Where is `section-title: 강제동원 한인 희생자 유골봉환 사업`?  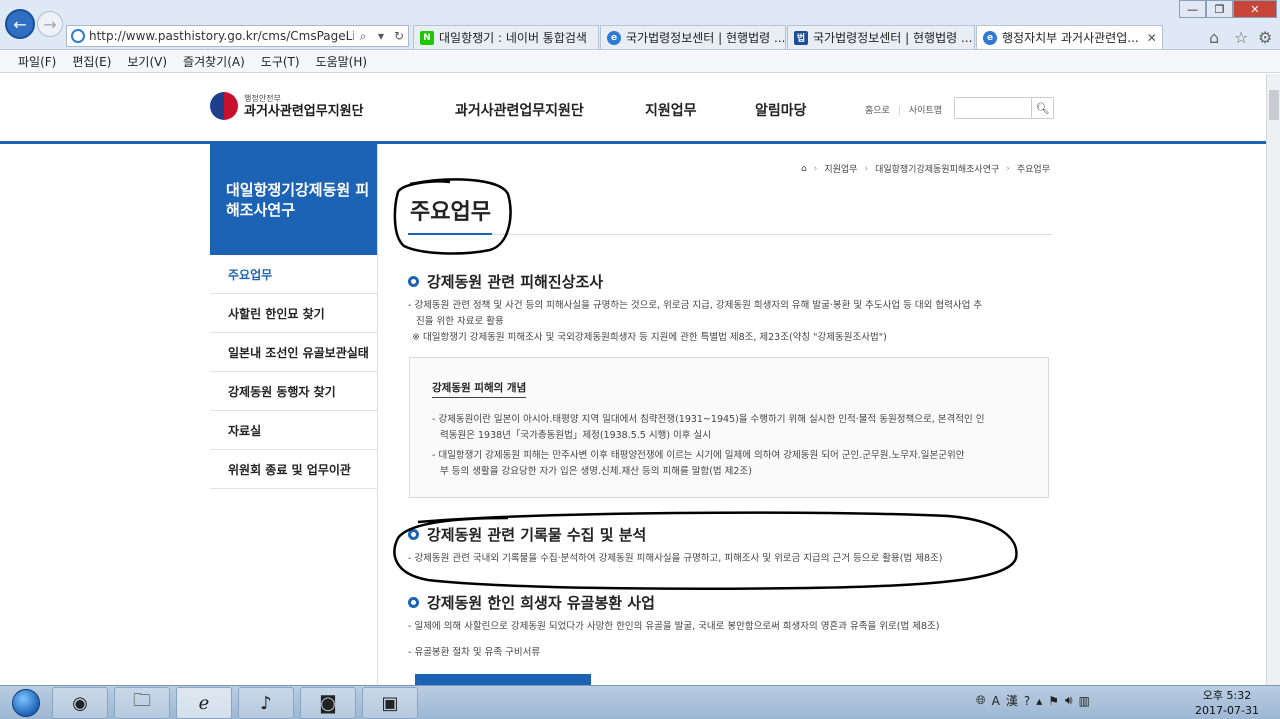
section-title: 강제동원 한인 희생자 유골봉환 사업 is located at coordinates (541, 603).